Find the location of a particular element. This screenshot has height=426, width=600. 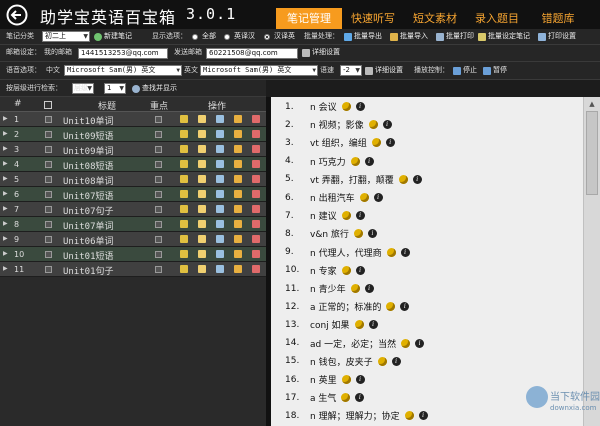

table-row: ▶ 3 Unit09单词 is located at coordinates (133, 149).